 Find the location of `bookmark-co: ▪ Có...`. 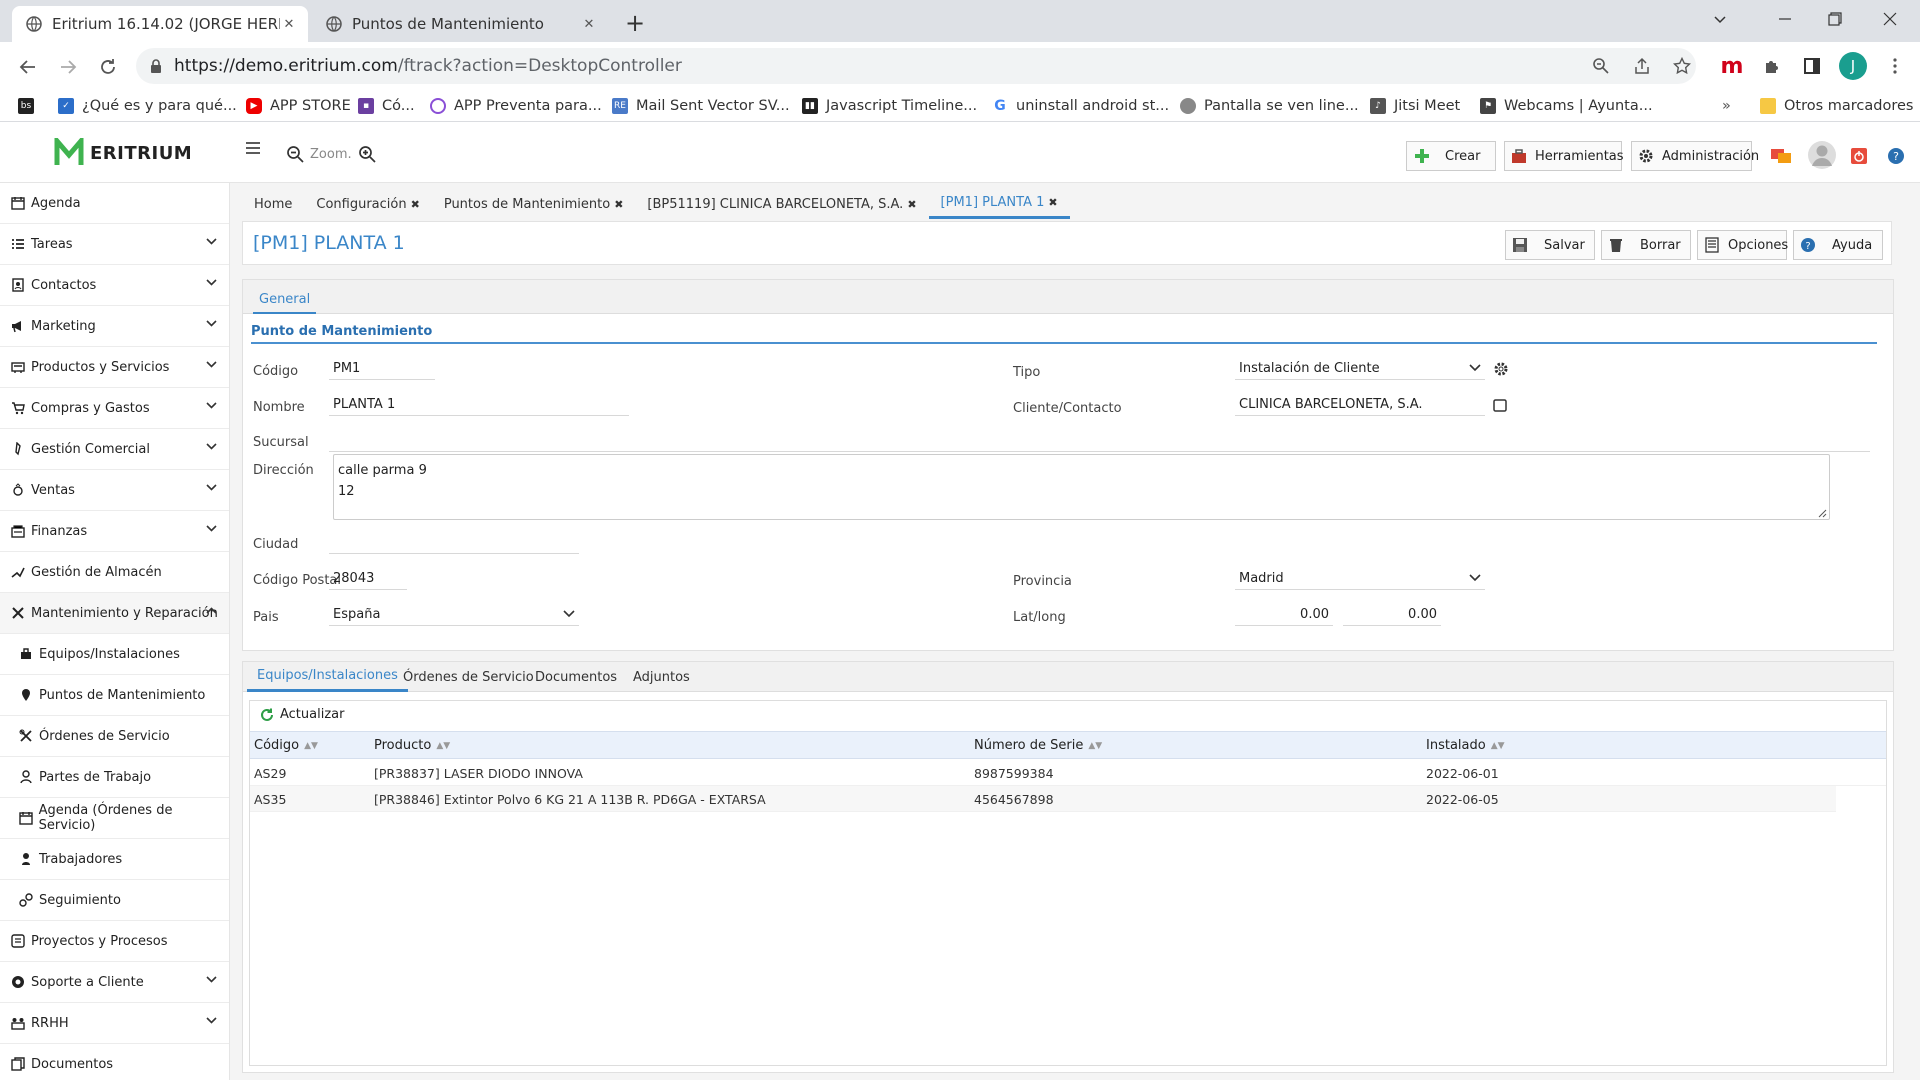

bookmark-co: ▪ Có... is located at coordinates (386, 106).